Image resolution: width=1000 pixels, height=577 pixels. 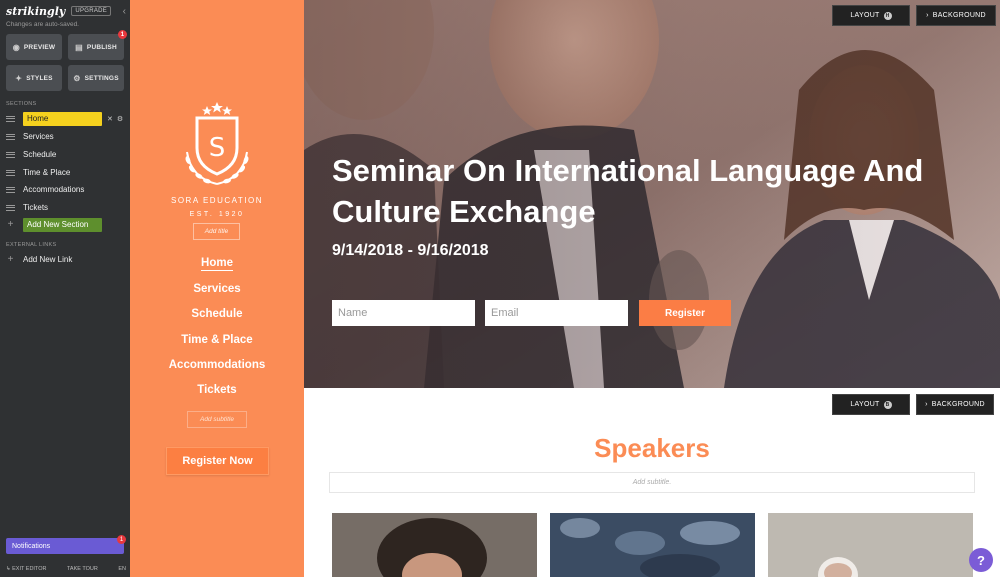 I want to click on settings-button: ⚙ SETTINGS, so click(x=96, y=78).